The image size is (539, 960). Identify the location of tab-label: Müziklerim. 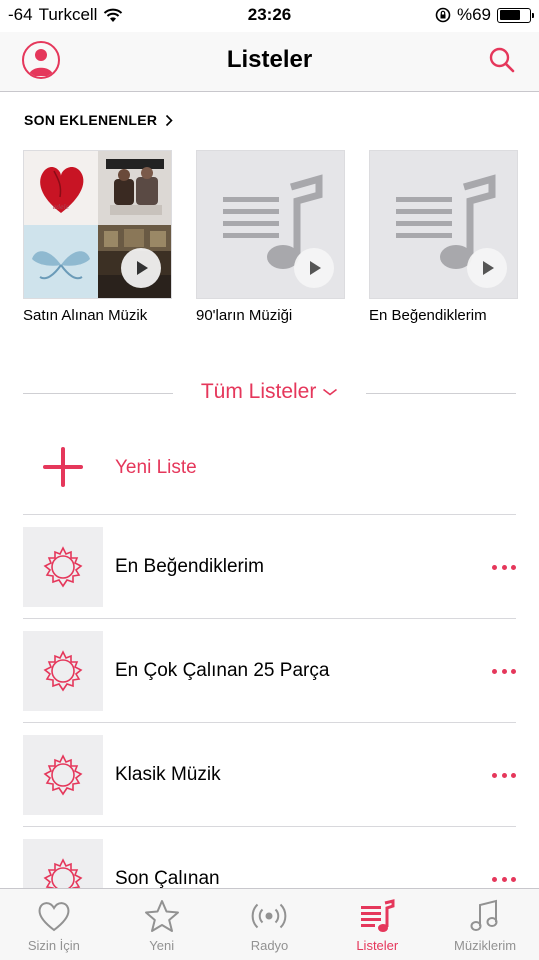
(485, 945).